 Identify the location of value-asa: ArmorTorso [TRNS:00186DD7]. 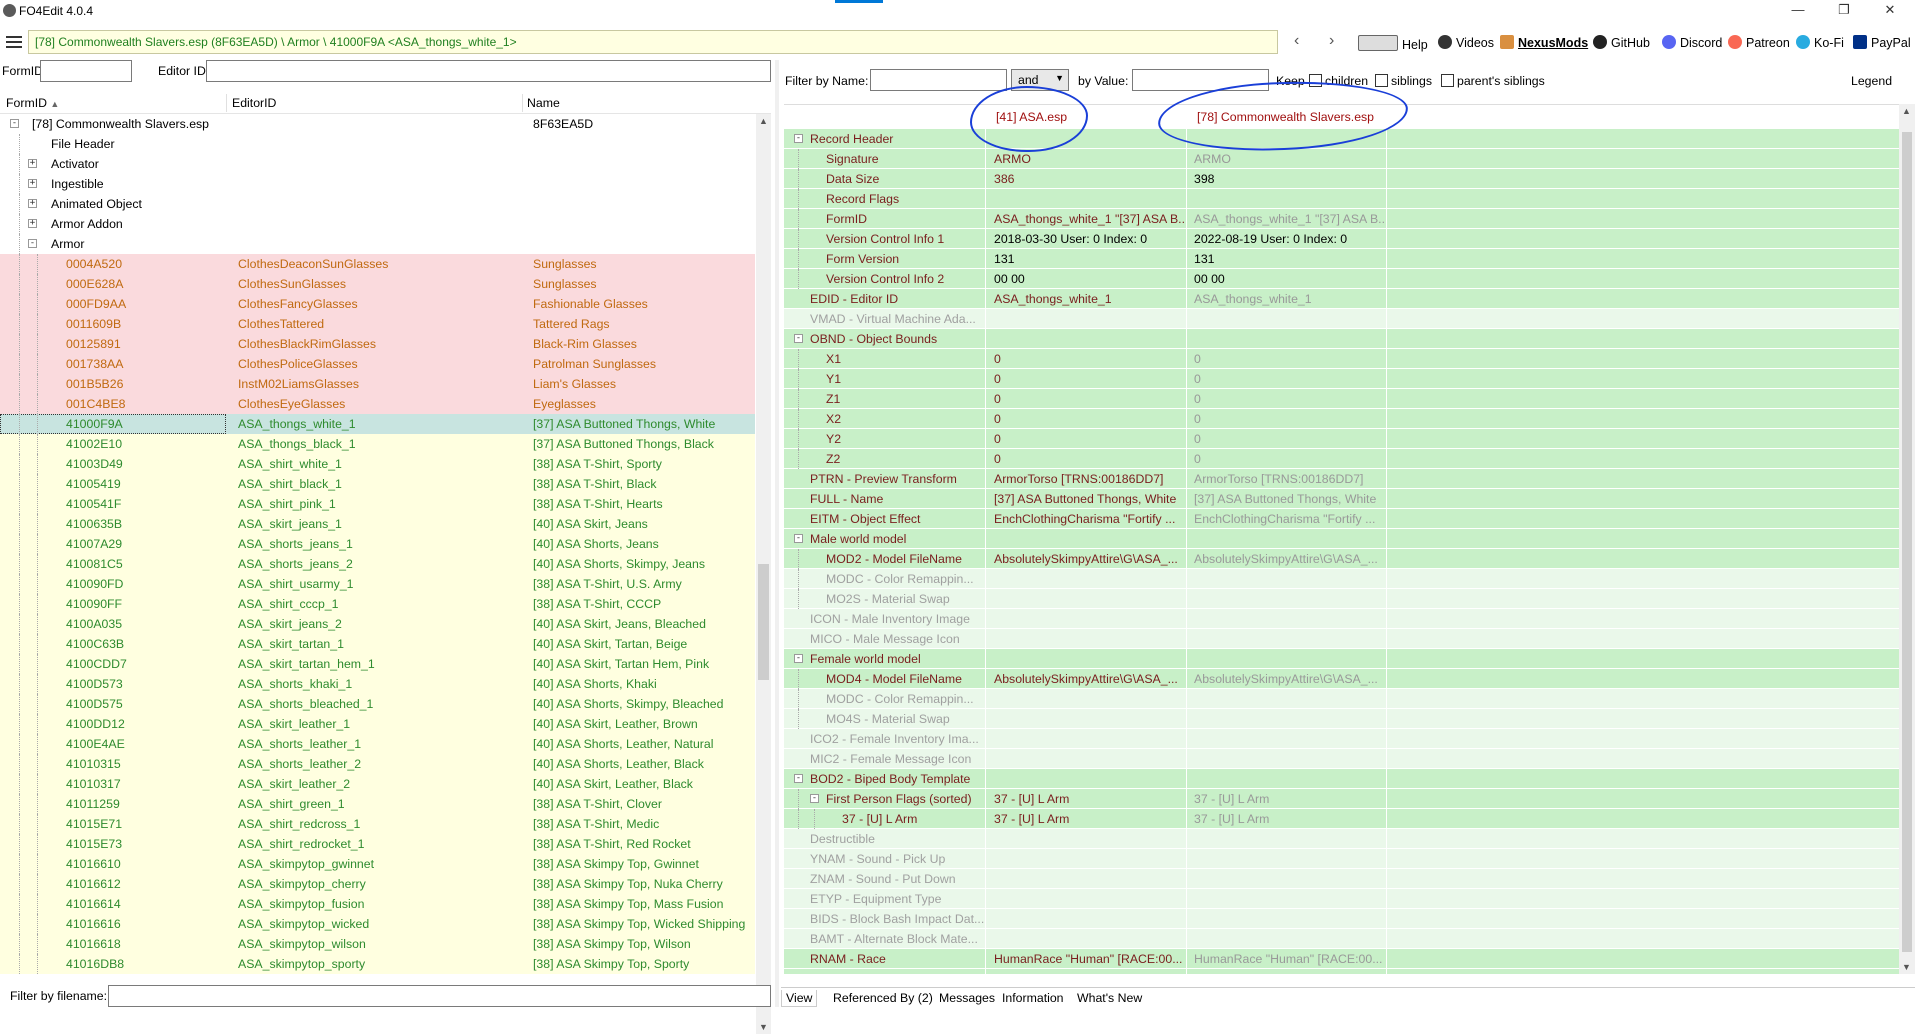
(1086, 479).